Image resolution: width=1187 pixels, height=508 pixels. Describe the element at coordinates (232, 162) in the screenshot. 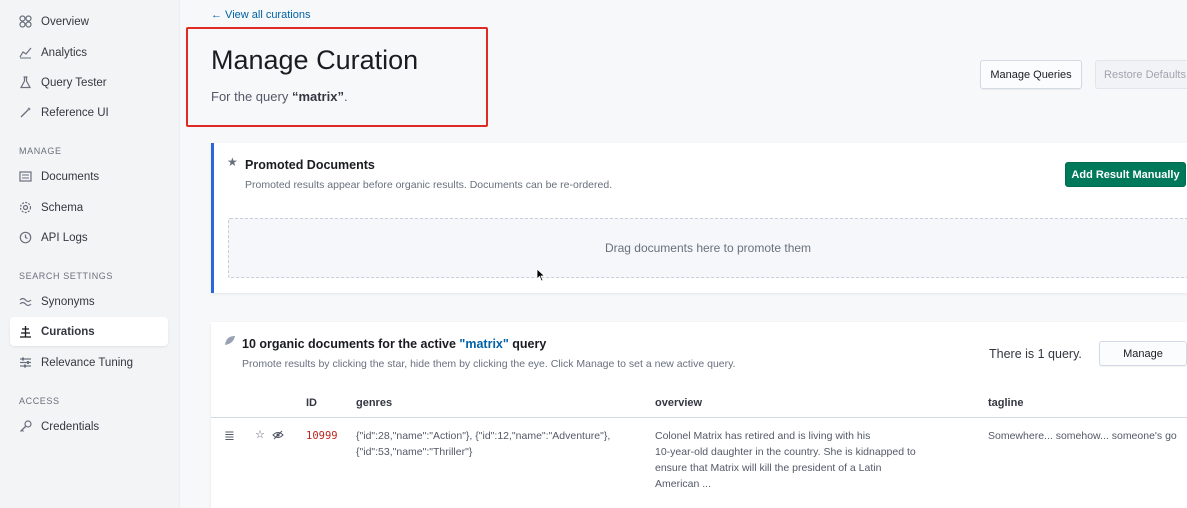

I see `star-icon: ★` at that location.